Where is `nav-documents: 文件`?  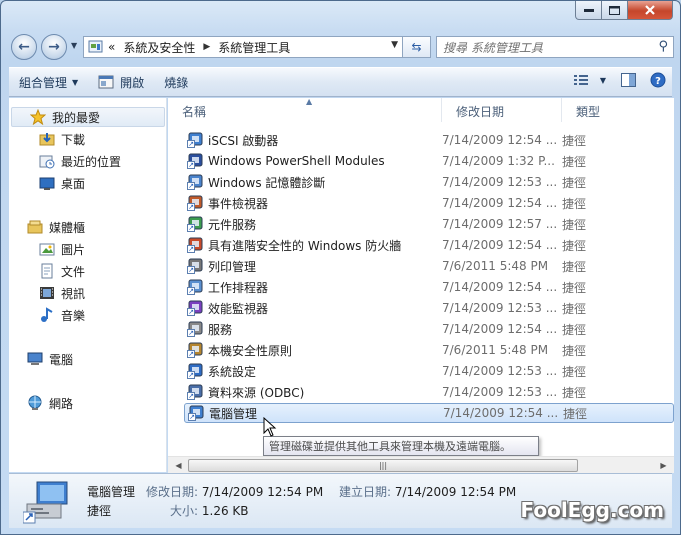 nav-documents: 文件 is located at coordinates (88, 271).